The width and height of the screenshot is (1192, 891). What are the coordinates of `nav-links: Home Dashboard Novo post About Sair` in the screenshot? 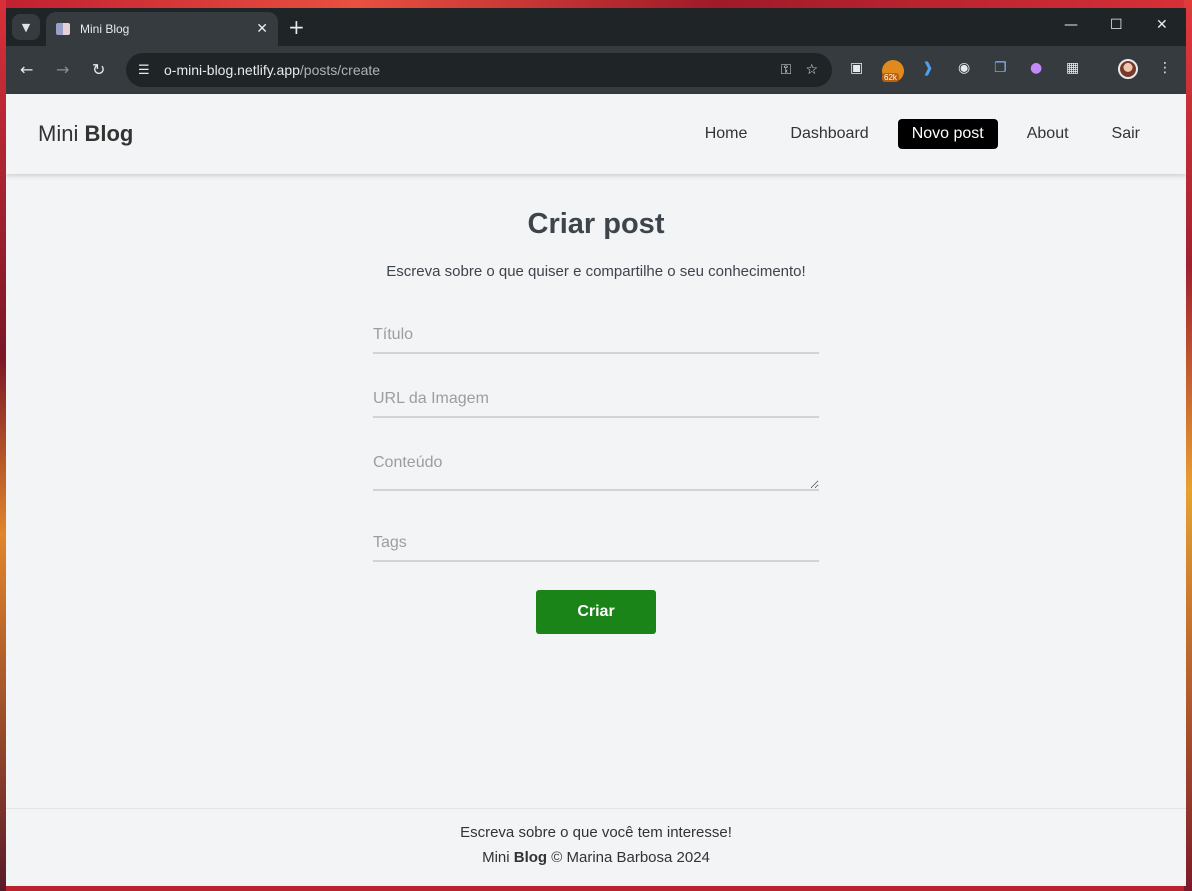 It's located at (915, 134).